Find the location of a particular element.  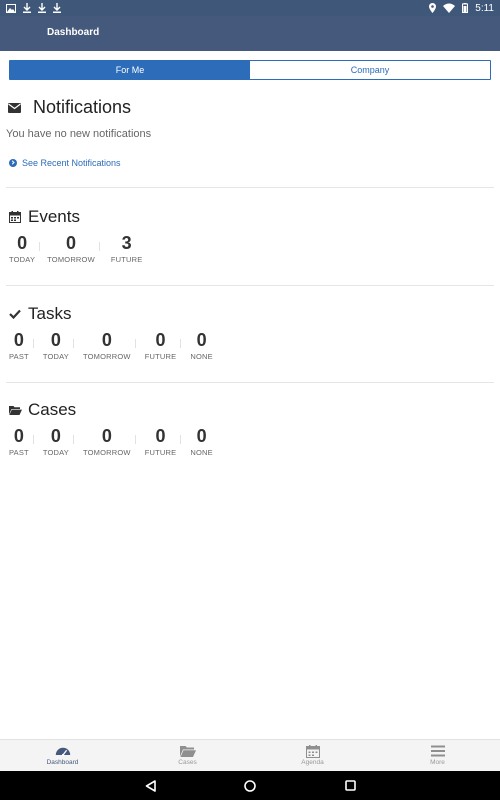

recents-button is located at coordinates (350, 786).